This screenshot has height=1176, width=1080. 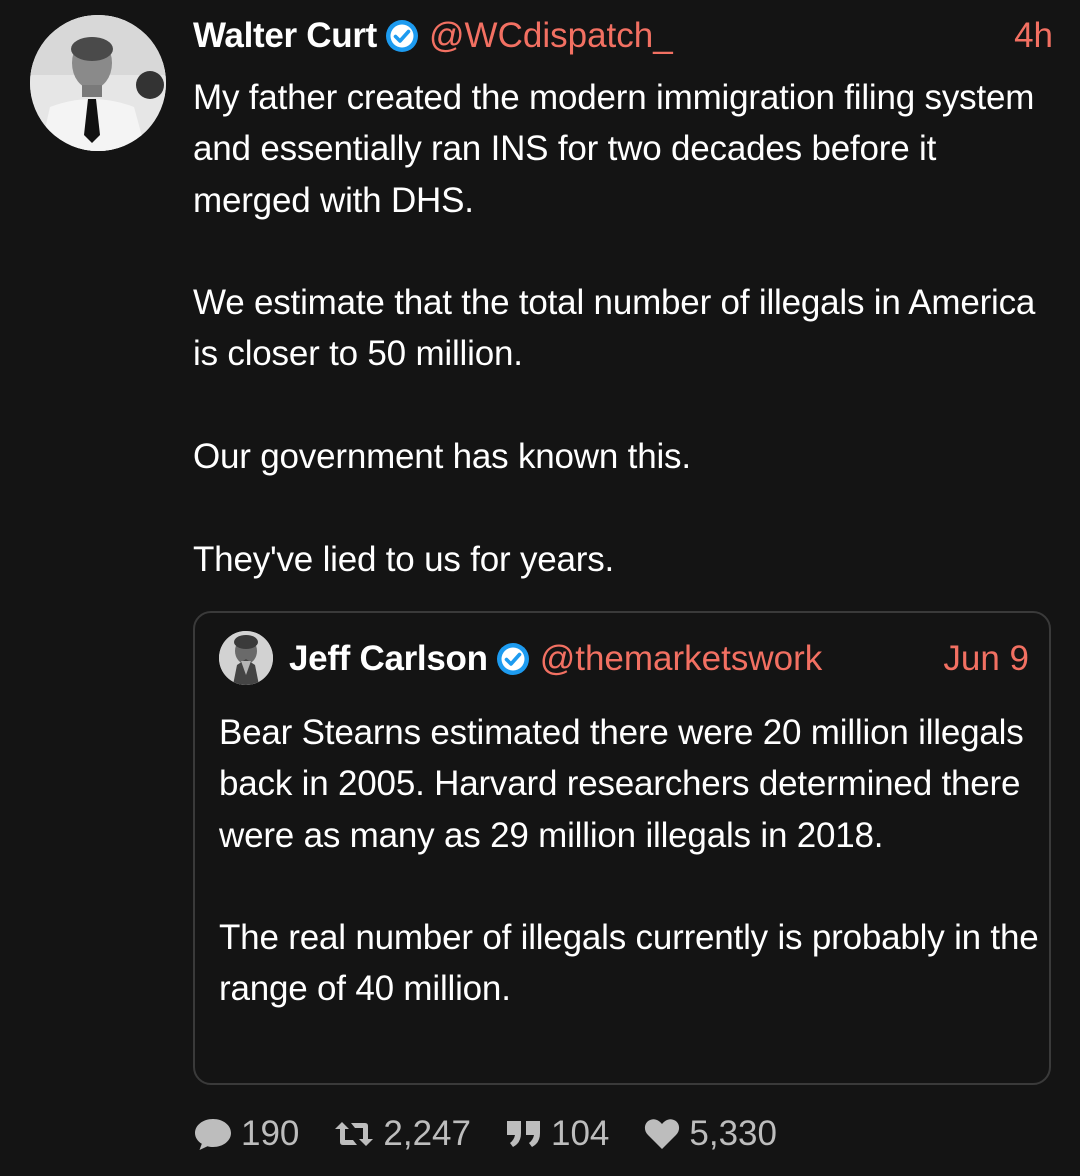 What do you see at coordinates (354, 1134) in the screenshot?
I see `retweet-arrows-icon` at bounding box center [354, 1134].